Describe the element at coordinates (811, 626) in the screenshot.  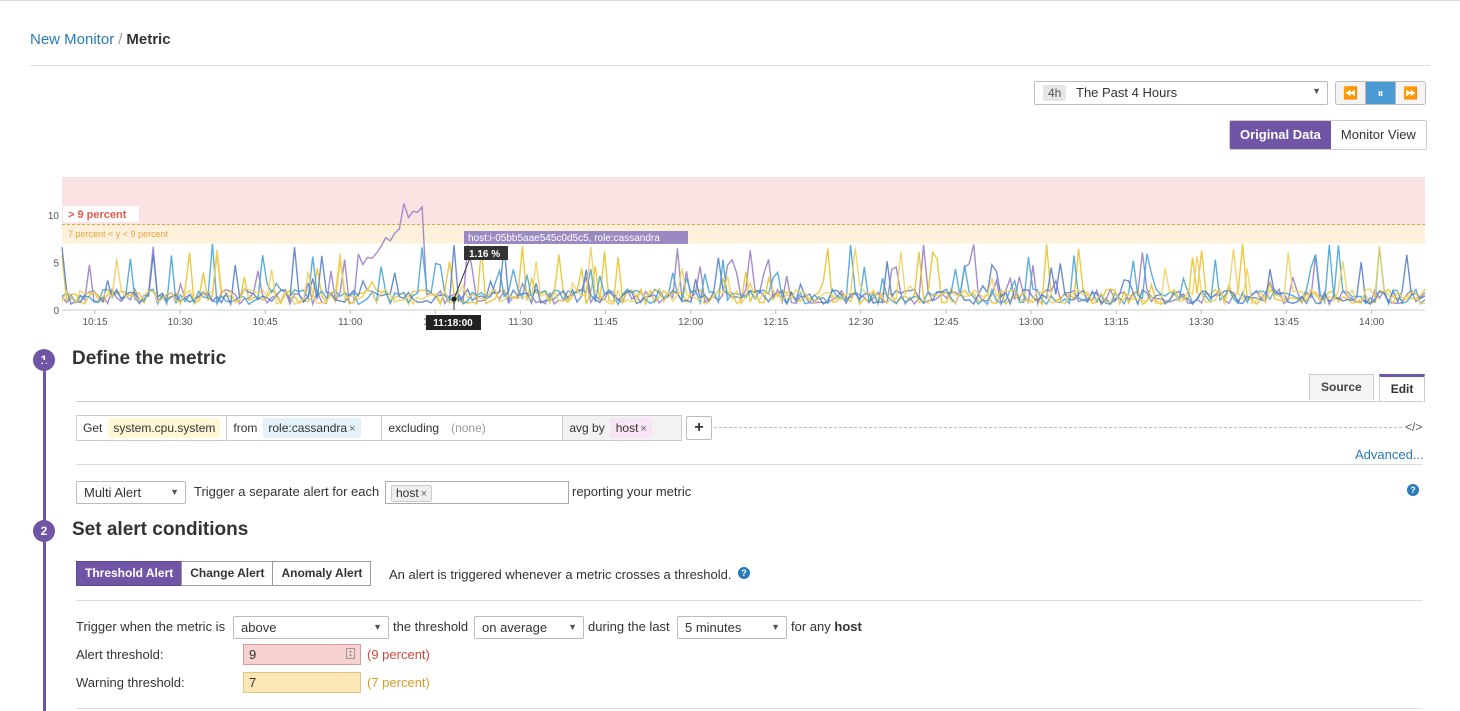
I see `trigger-suffix-text: for any` at that location.